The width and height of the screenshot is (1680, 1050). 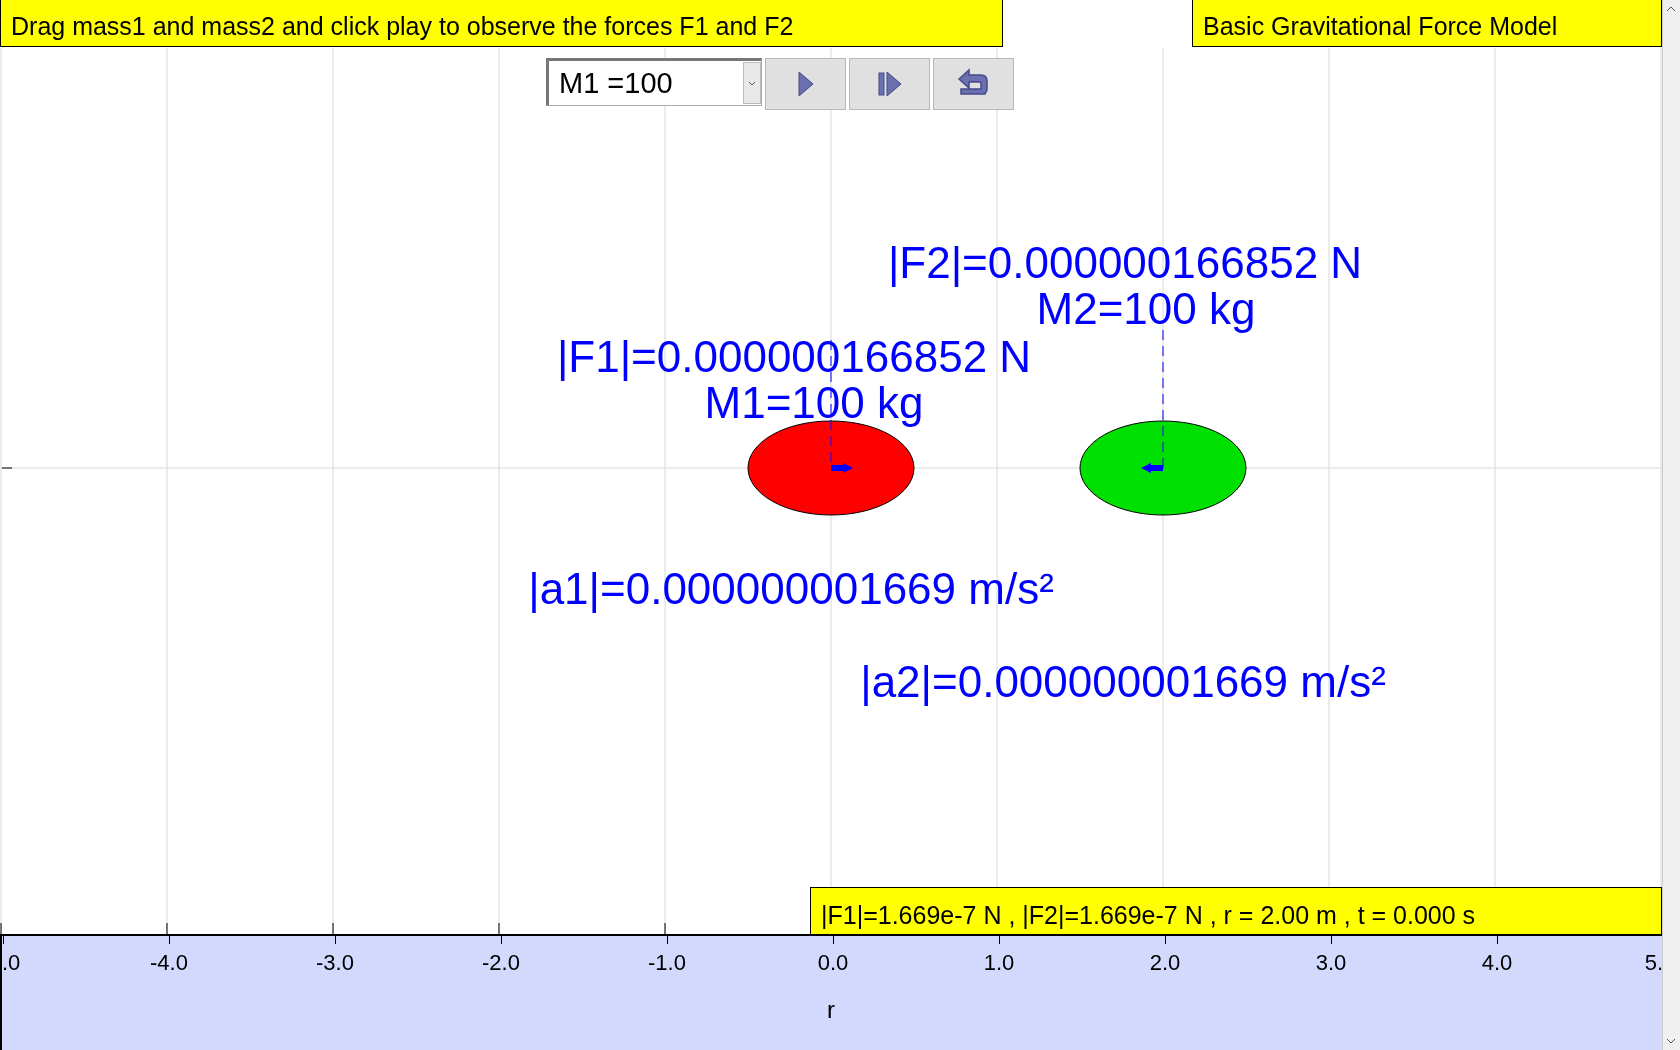 What do you see at coordinates (501, 23) in the screenshot?
I see `instruction-banner: Drag mass1 and mass2 and click play to observe the forces F1 and F2` at bounding box center [501, 23].